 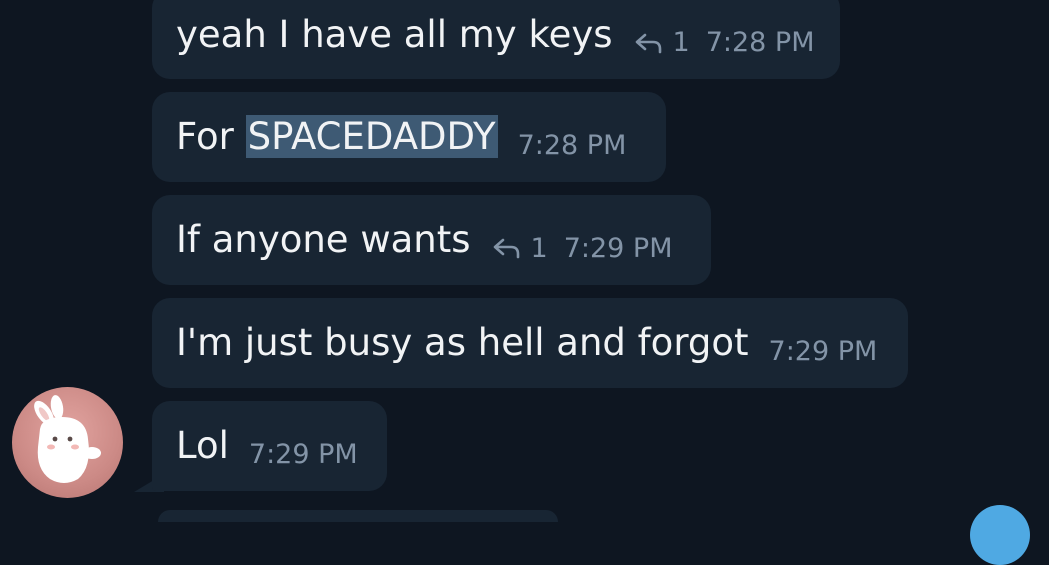 What do you see at coordinates (358, 516) in the screenshot?
I see `next-message-bubble` at bounding box center [358, 516].